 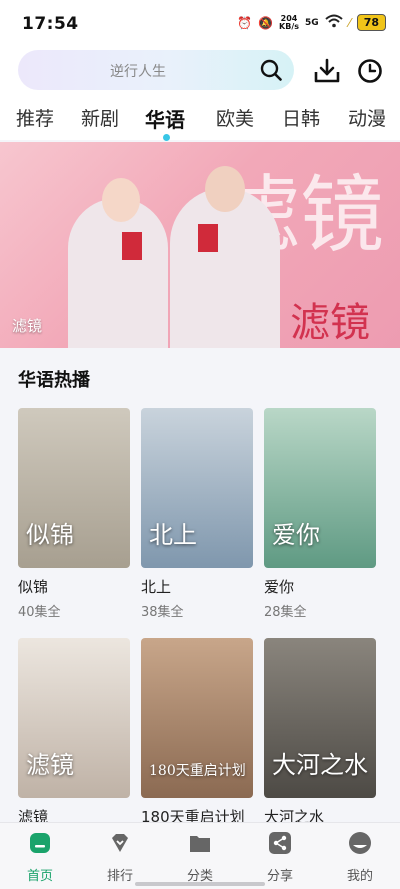 I want to click on nav-profile: 我的, so click(x=360, y=857).